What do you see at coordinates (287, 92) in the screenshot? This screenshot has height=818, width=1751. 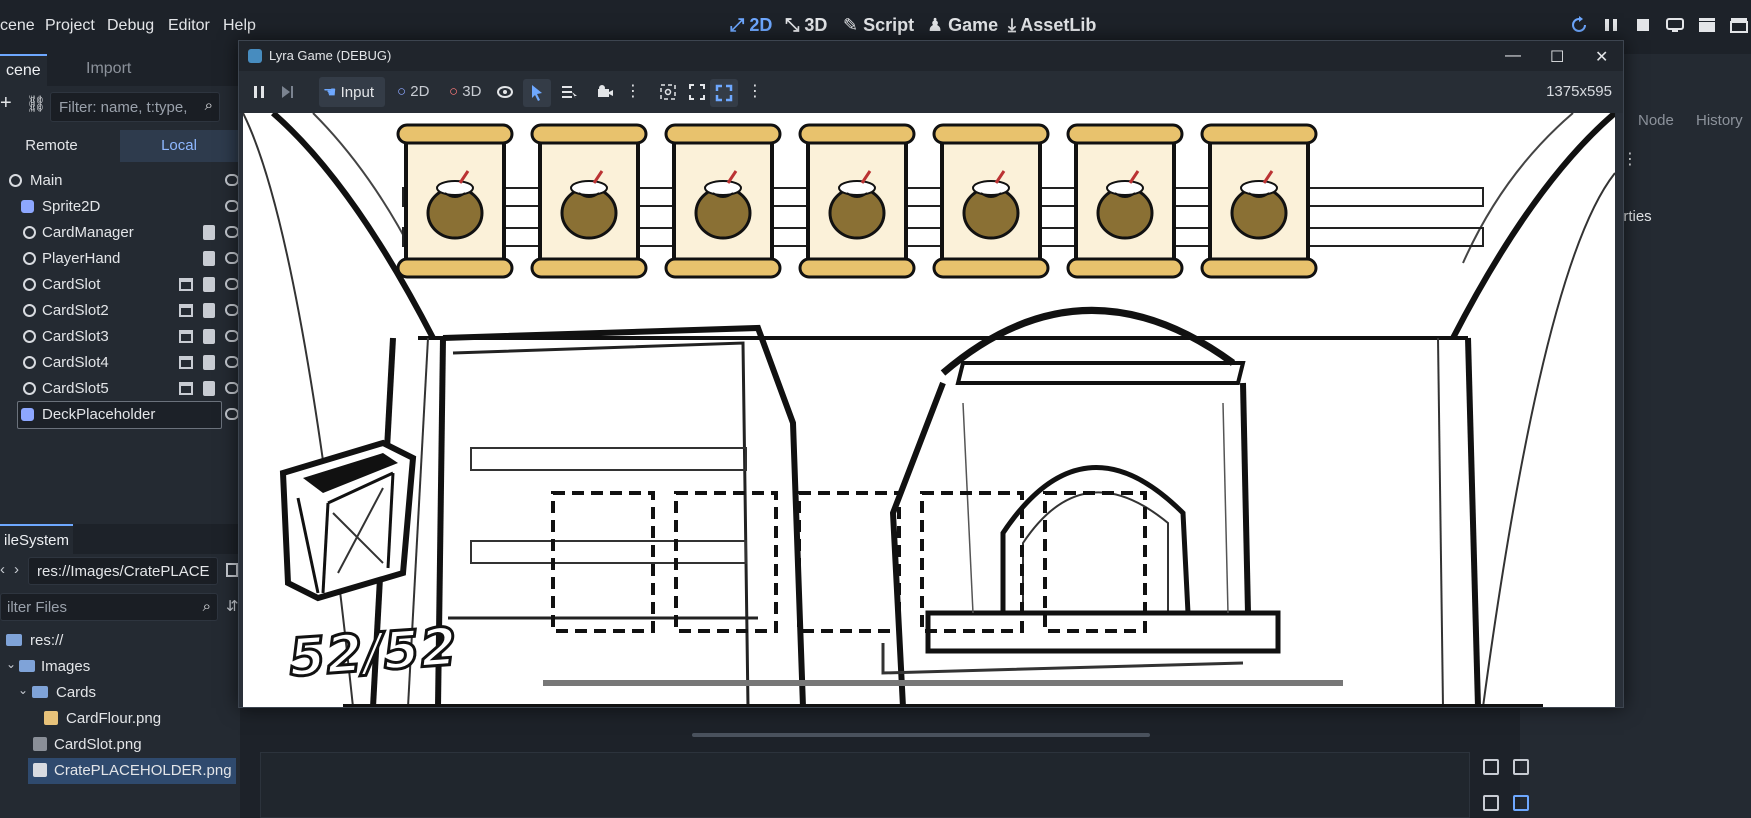 I see `next-frame-icon` at bounding box center [287, 92].